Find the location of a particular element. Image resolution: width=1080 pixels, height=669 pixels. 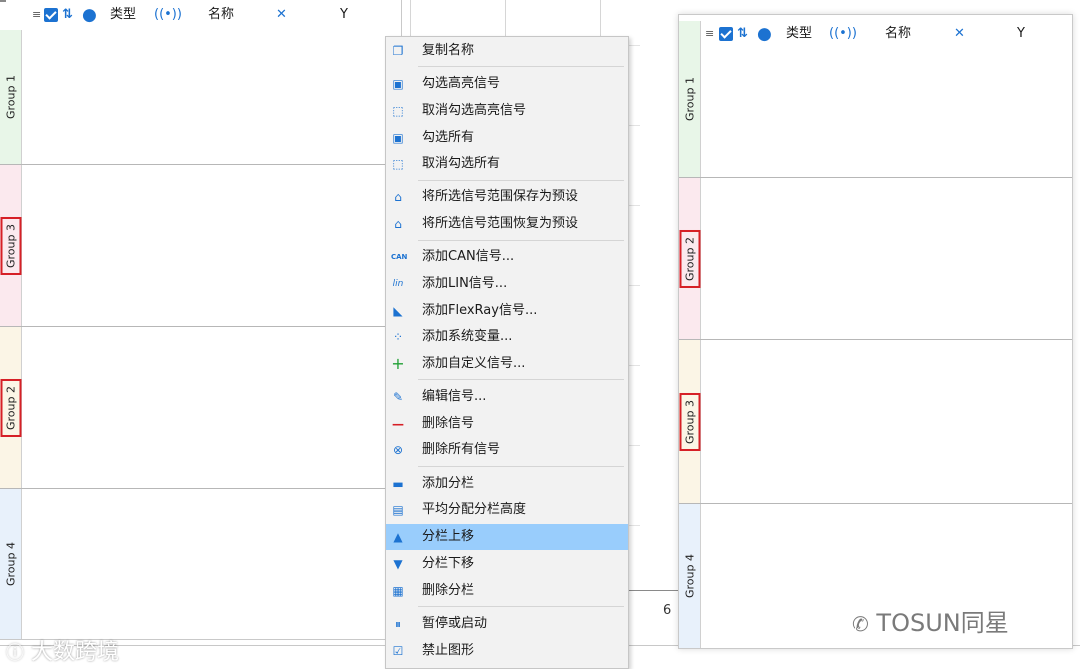

group-row-2: Group 3 is located at coordinates (11, 245).